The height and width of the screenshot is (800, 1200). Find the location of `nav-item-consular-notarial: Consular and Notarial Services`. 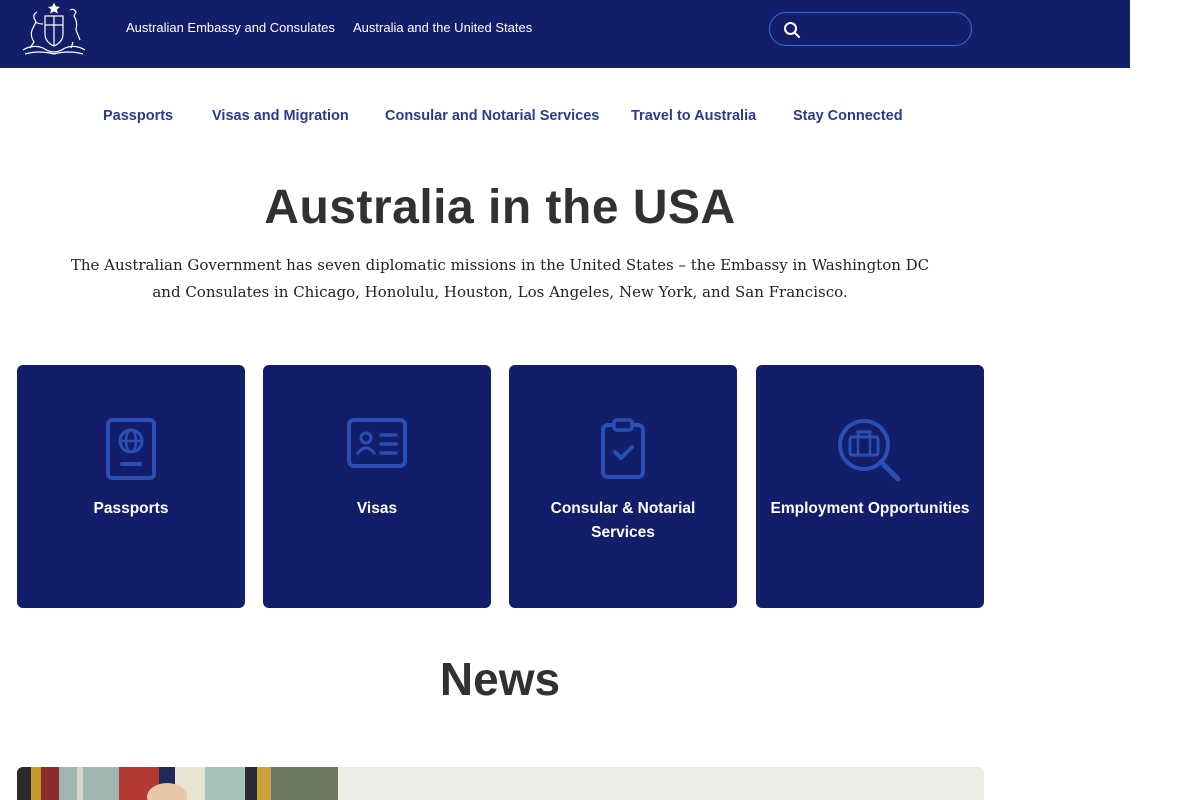

nav-item-consular-notarial: Consular and Notarial Services is located at coordinates (492, 116).